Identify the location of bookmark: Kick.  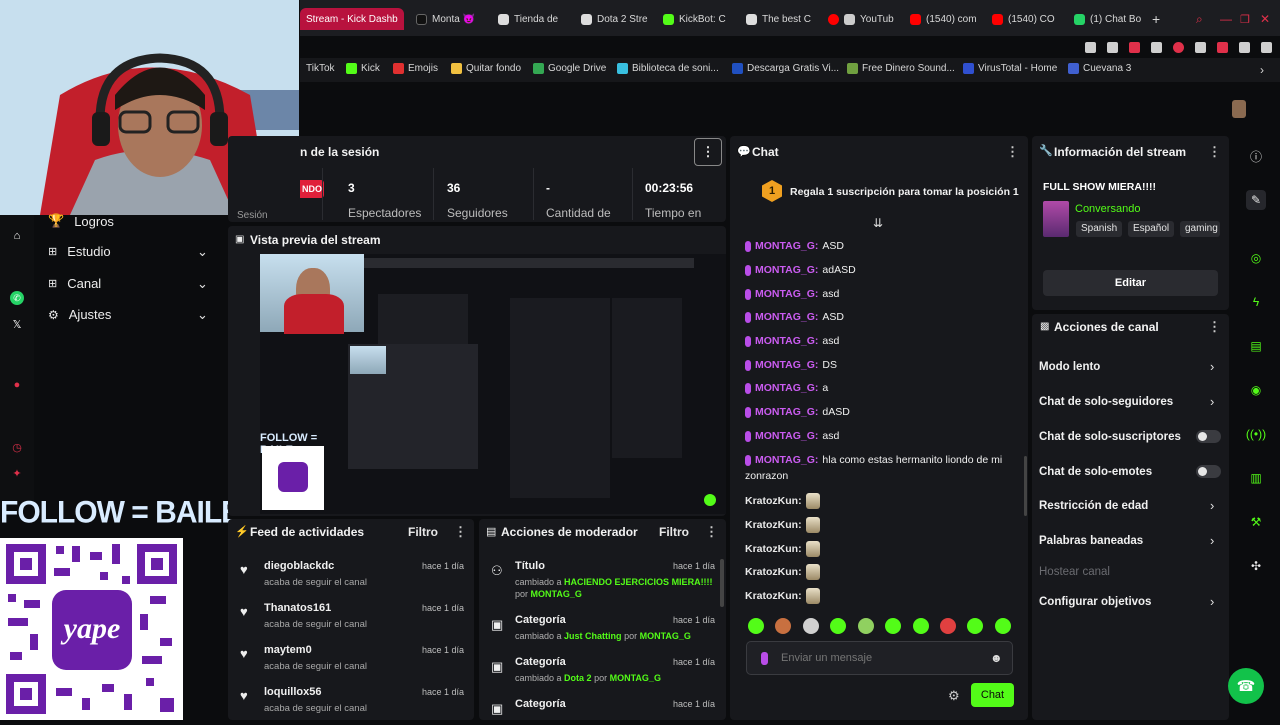
(363, 68).